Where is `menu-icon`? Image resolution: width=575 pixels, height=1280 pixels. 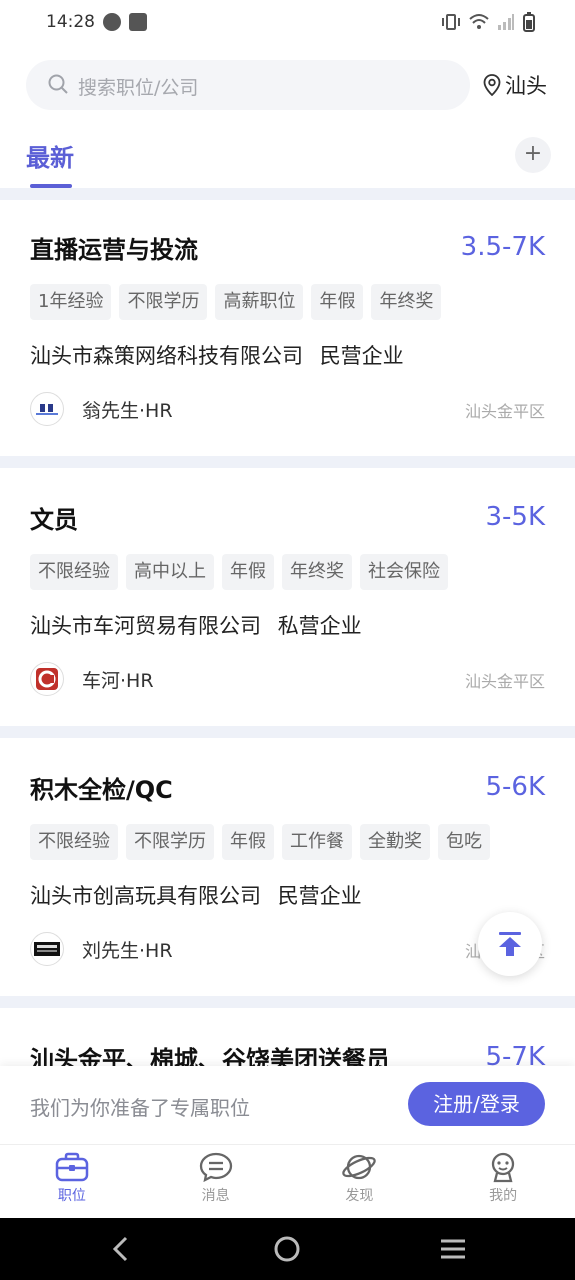 menu-icon is located at coordinates (453, 1249).